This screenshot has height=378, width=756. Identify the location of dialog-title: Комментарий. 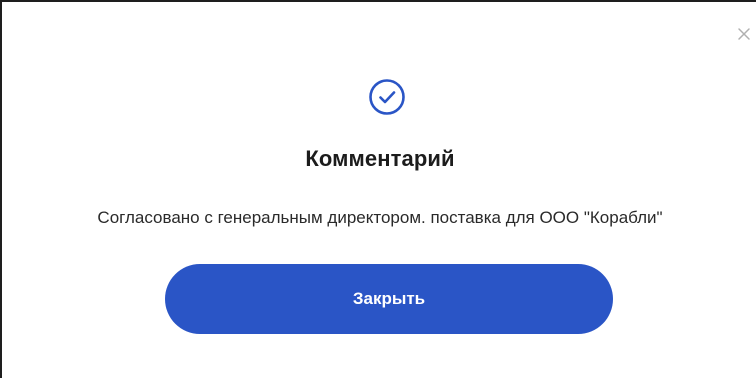
(380, 158).